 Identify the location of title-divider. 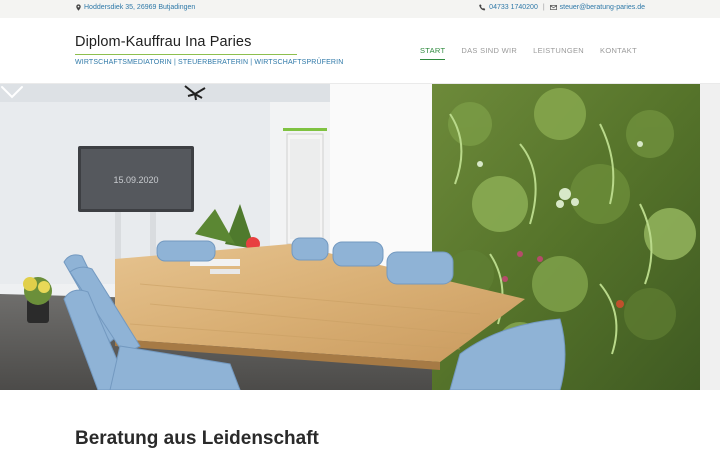
(186, 54).